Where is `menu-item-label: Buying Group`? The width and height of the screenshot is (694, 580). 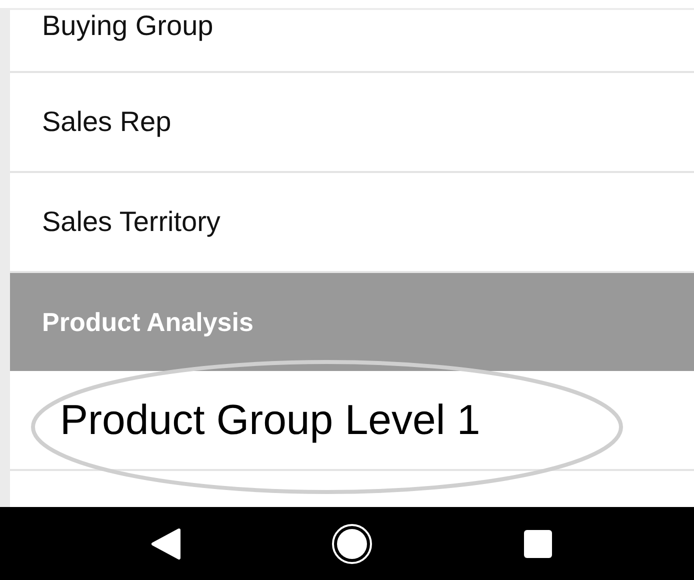
menu-item-label: Buying Group is located at coordinates (128, 26).